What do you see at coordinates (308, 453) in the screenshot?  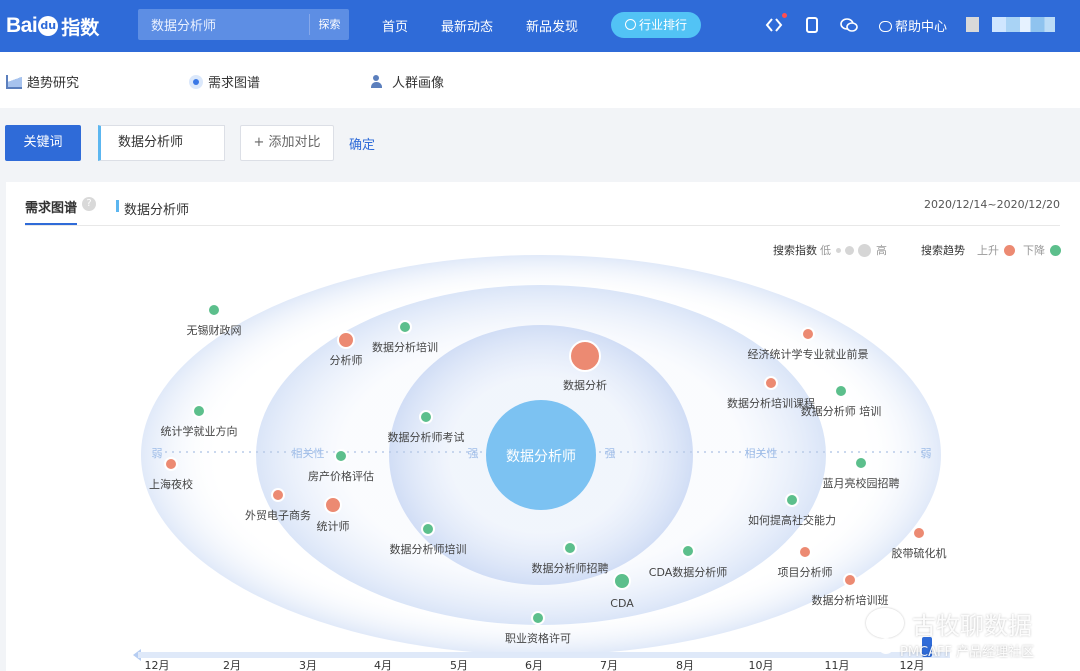 I see `axis-relevance-left: 相关性` at bounding box center [308, 453].